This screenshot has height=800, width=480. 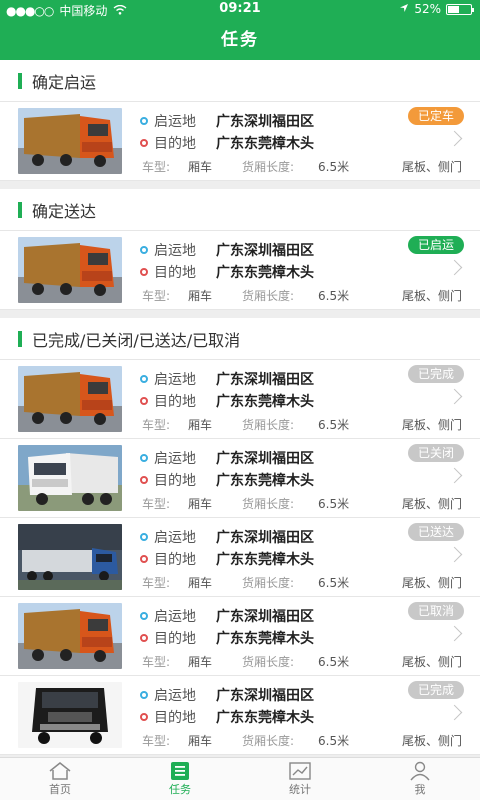 I want to click on task-icon, so click(x=180, y=771).